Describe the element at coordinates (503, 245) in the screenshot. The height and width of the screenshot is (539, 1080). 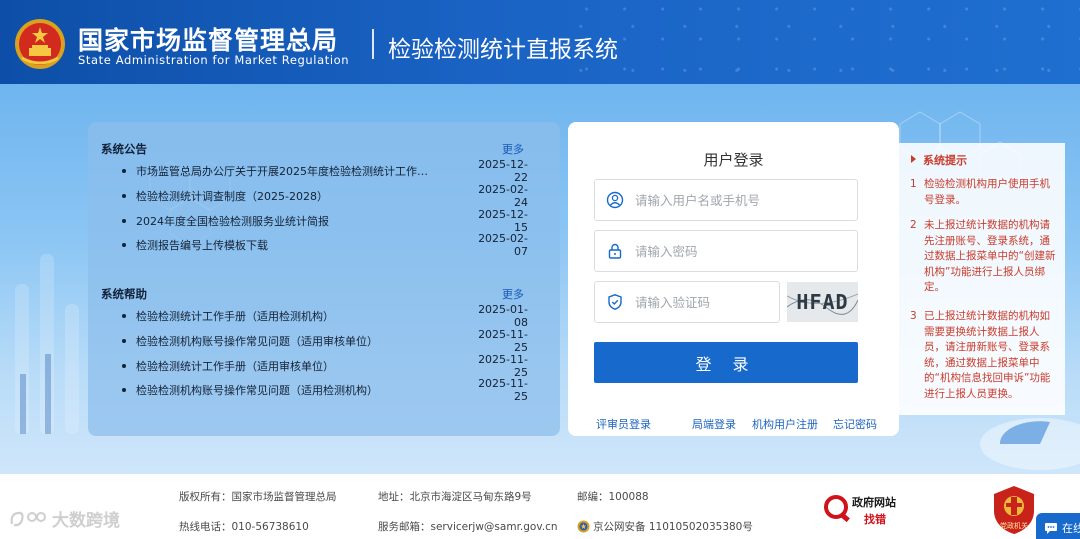
I see `notice-item-date: 2025-02-07` at that location.